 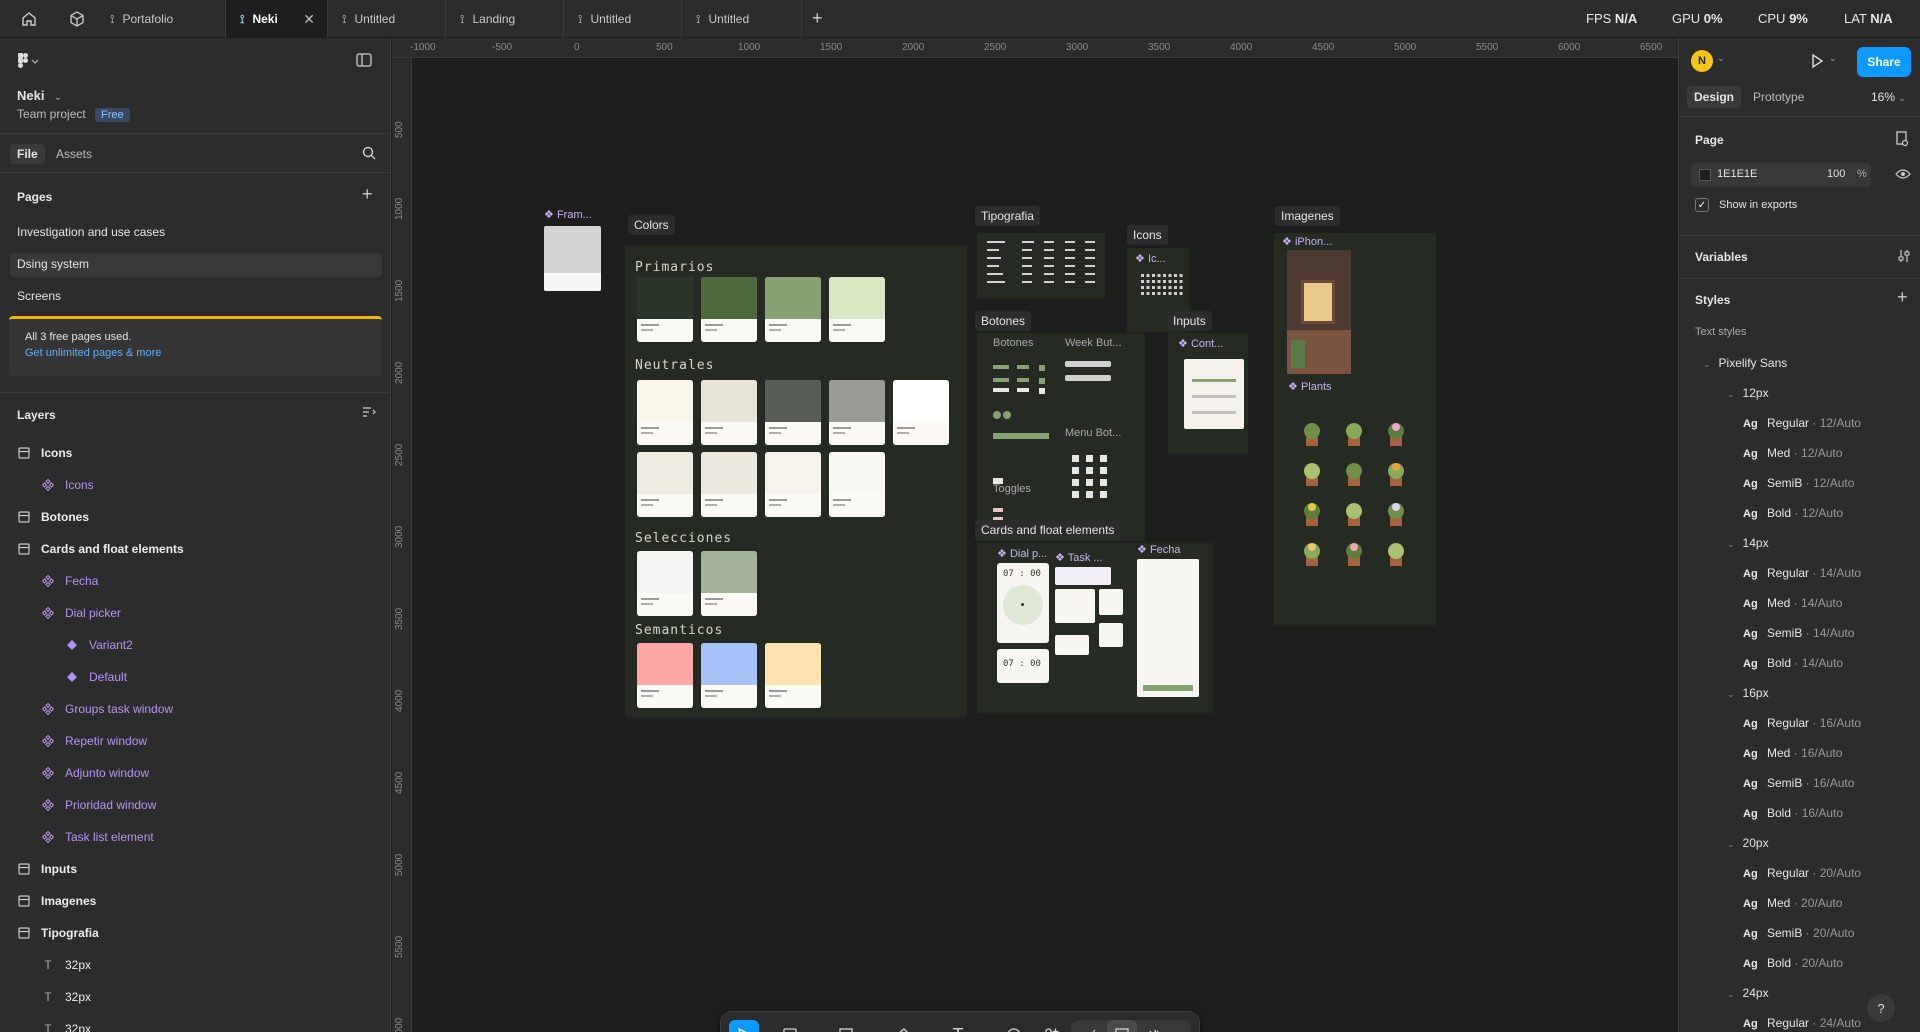 I want to click on text-style-item: Ag Med · 16/Auto, so click(x=1792, y=753).